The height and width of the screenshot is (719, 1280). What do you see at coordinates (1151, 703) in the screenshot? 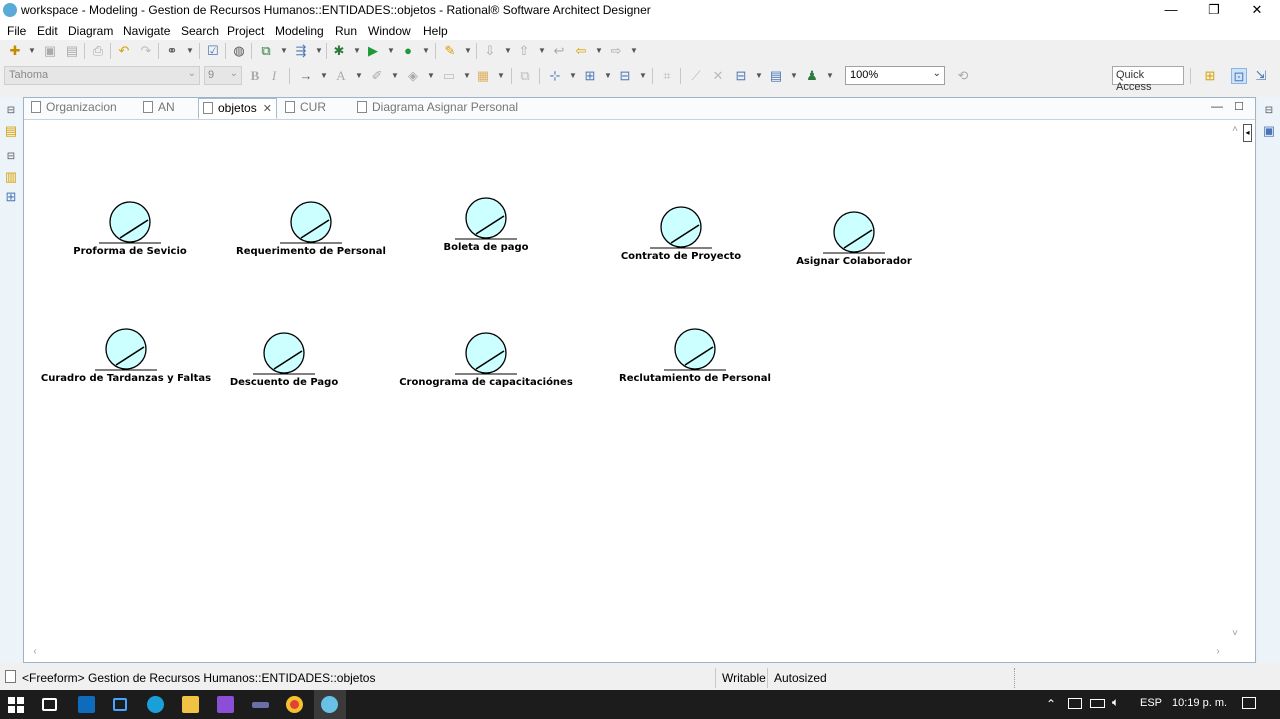
I see `input-language: ESP` at bounding box center [1151, 703].